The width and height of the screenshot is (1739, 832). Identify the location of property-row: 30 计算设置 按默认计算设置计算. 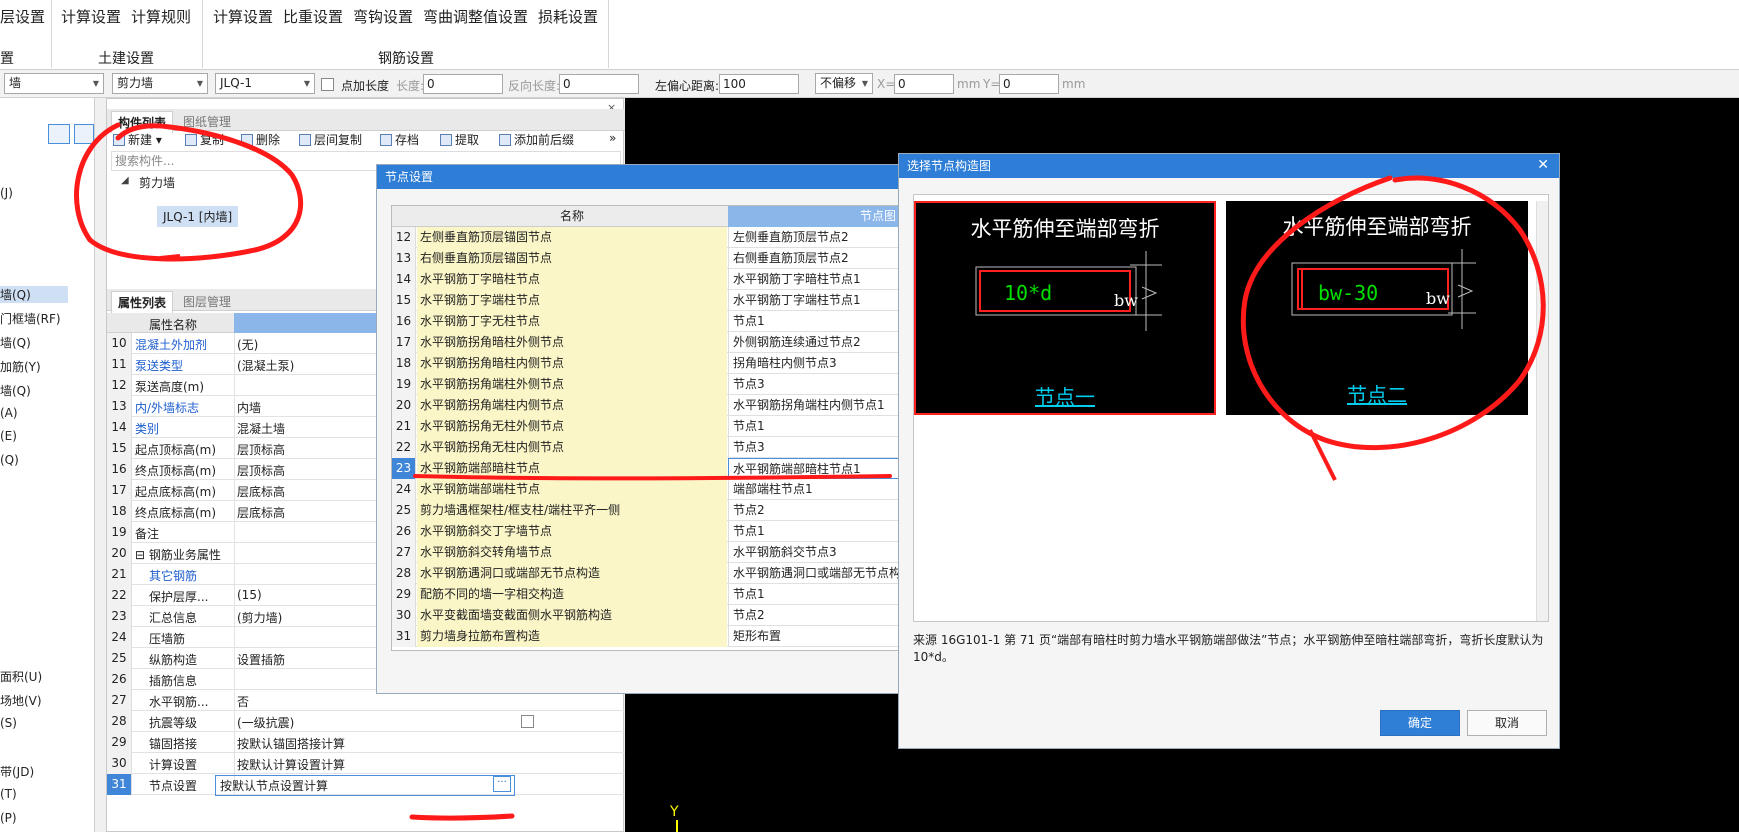
(366, 763).